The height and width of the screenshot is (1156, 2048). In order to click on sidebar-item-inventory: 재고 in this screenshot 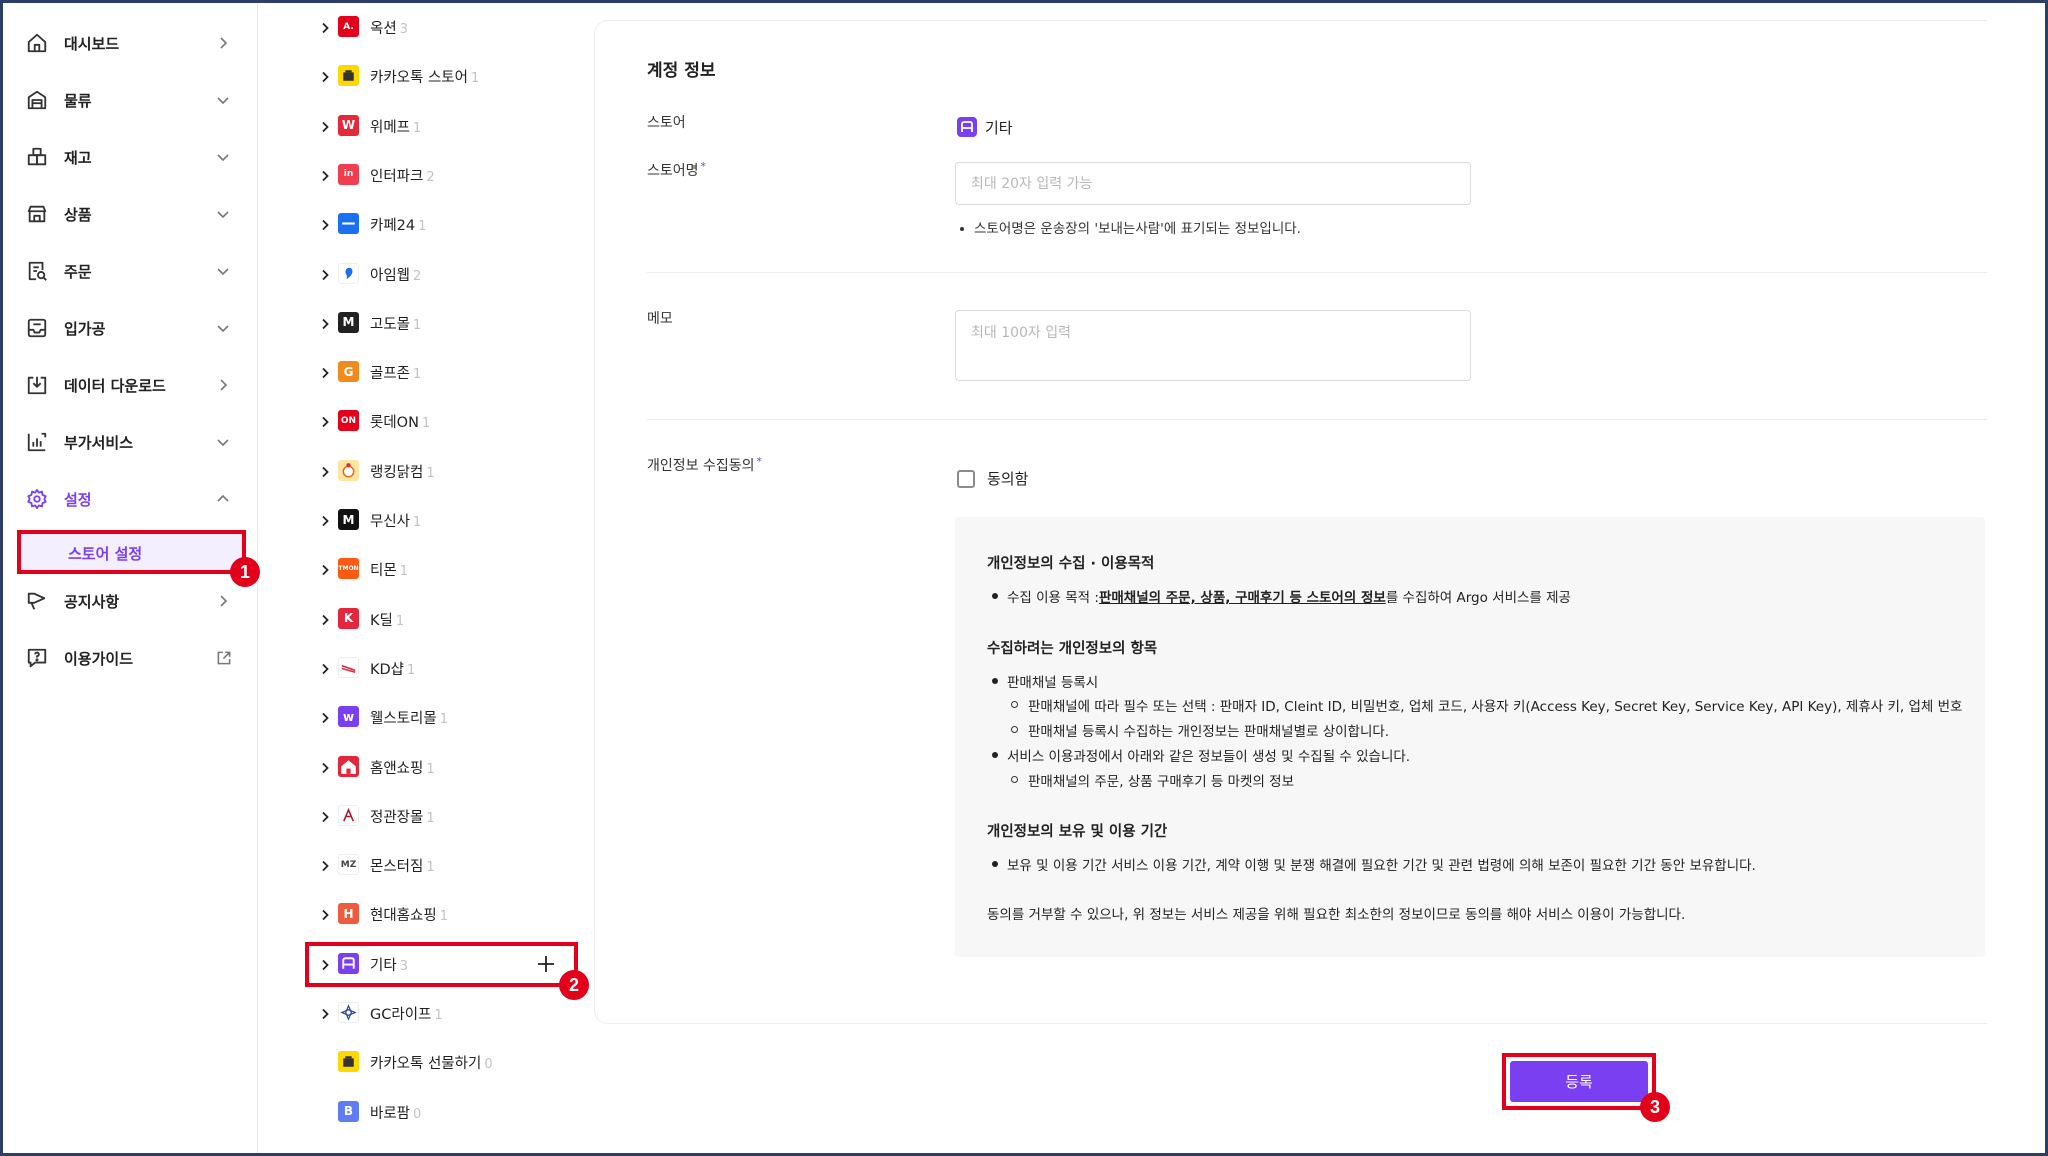, I will do `click(130, 157)`.